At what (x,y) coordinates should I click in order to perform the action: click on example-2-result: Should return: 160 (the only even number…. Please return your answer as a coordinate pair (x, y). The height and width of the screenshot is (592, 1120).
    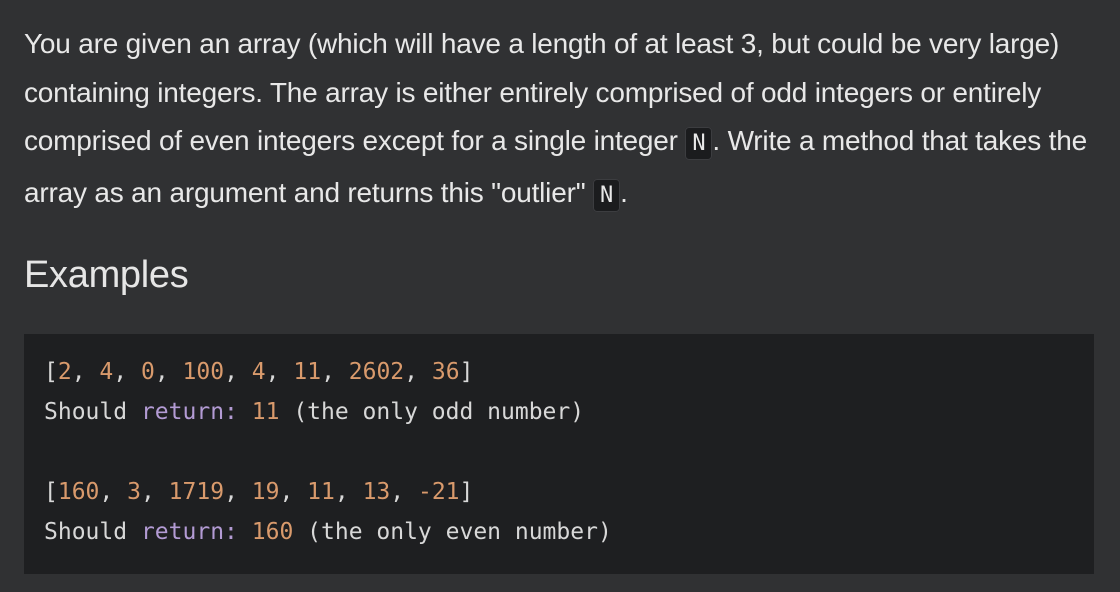
    Looking at the image, I should click on (569, 532).